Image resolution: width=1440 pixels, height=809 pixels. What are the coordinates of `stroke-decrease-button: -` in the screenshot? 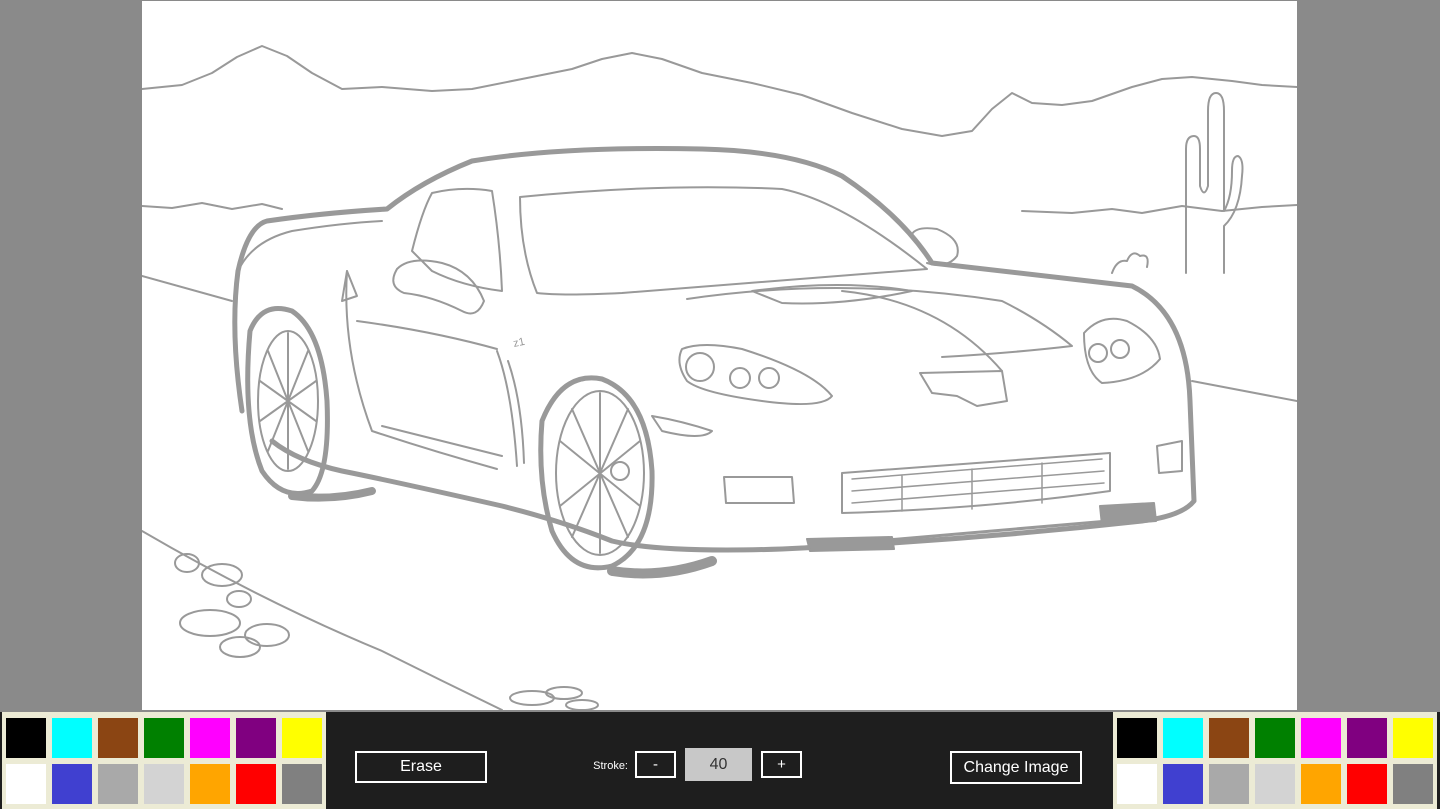 It's located at (655, 764).